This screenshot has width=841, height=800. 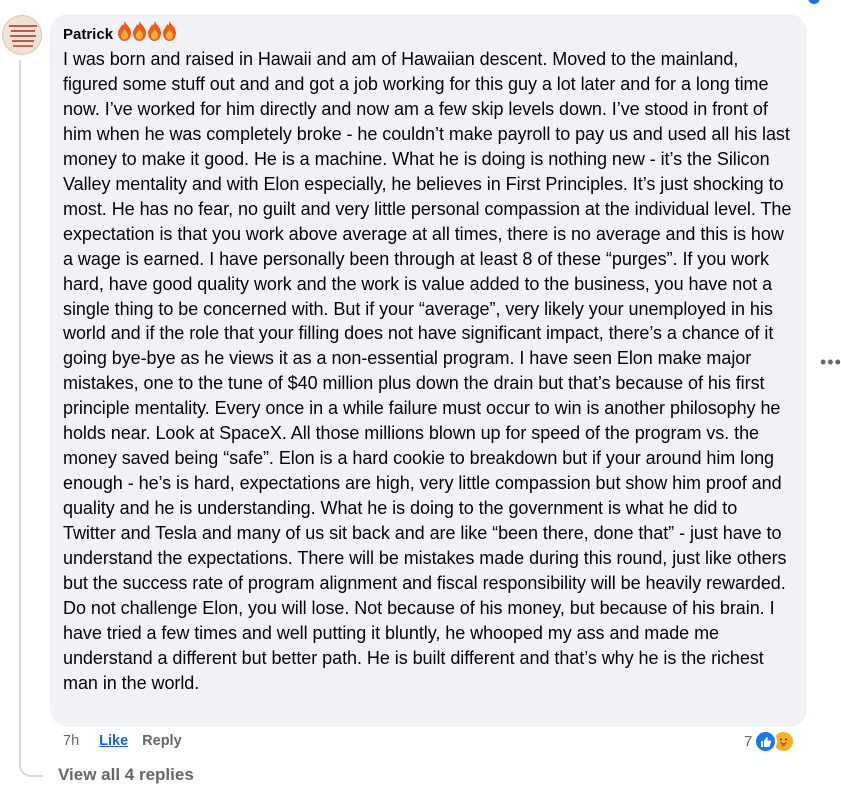 I want to click on reply-button: Reply, so click(x=162, y=741).